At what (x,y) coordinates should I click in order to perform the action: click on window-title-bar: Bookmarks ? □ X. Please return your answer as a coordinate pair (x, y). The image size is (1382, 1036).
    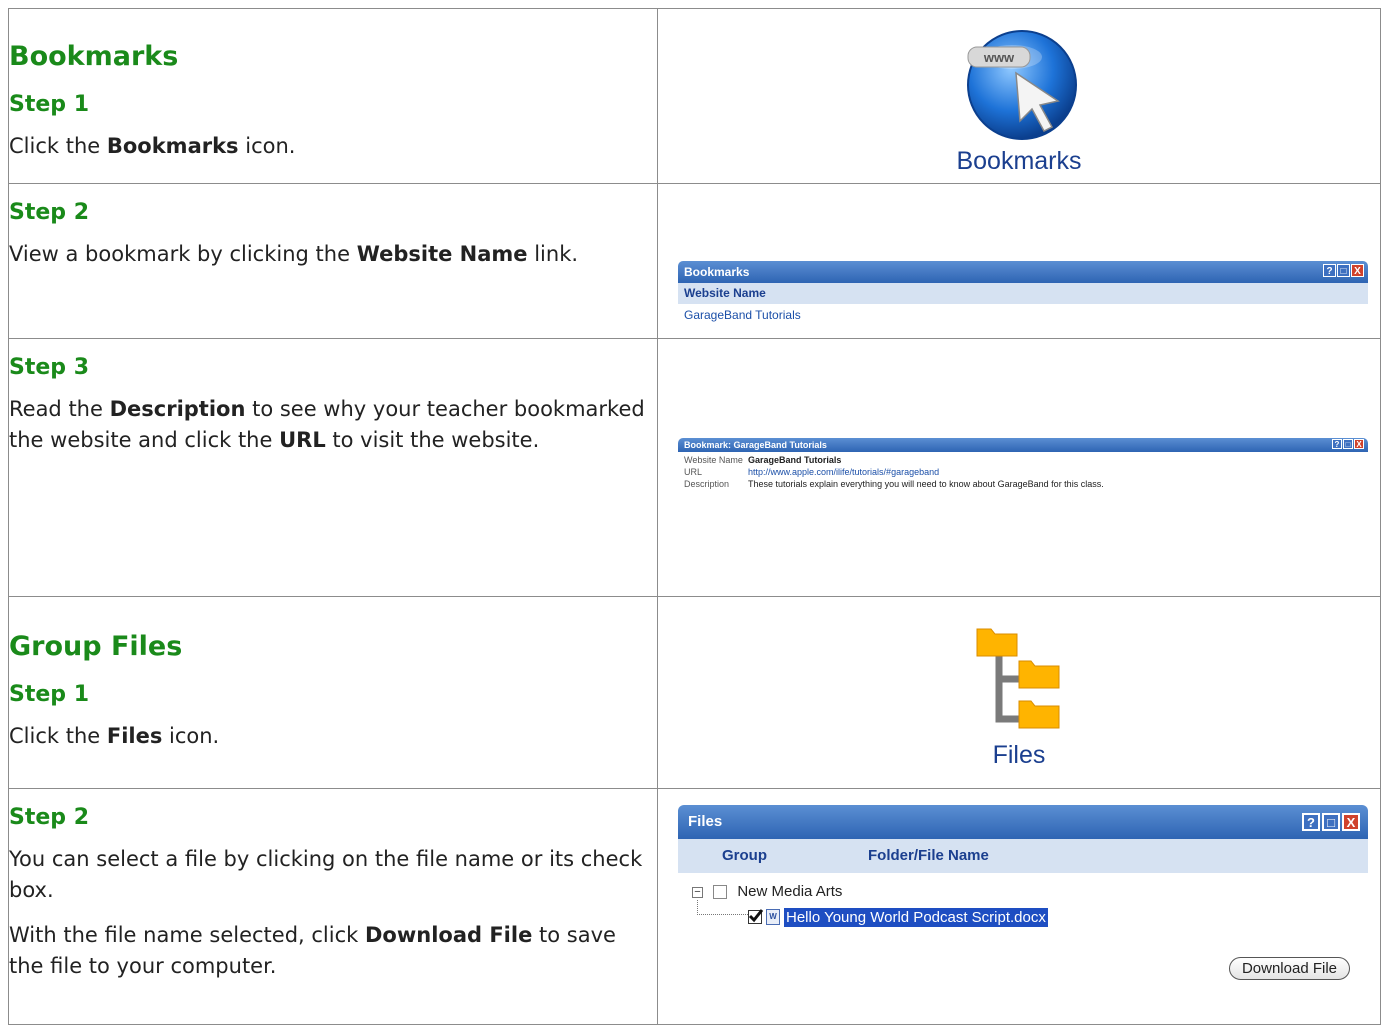
    Looking at the image, I should click on (1023, 272).